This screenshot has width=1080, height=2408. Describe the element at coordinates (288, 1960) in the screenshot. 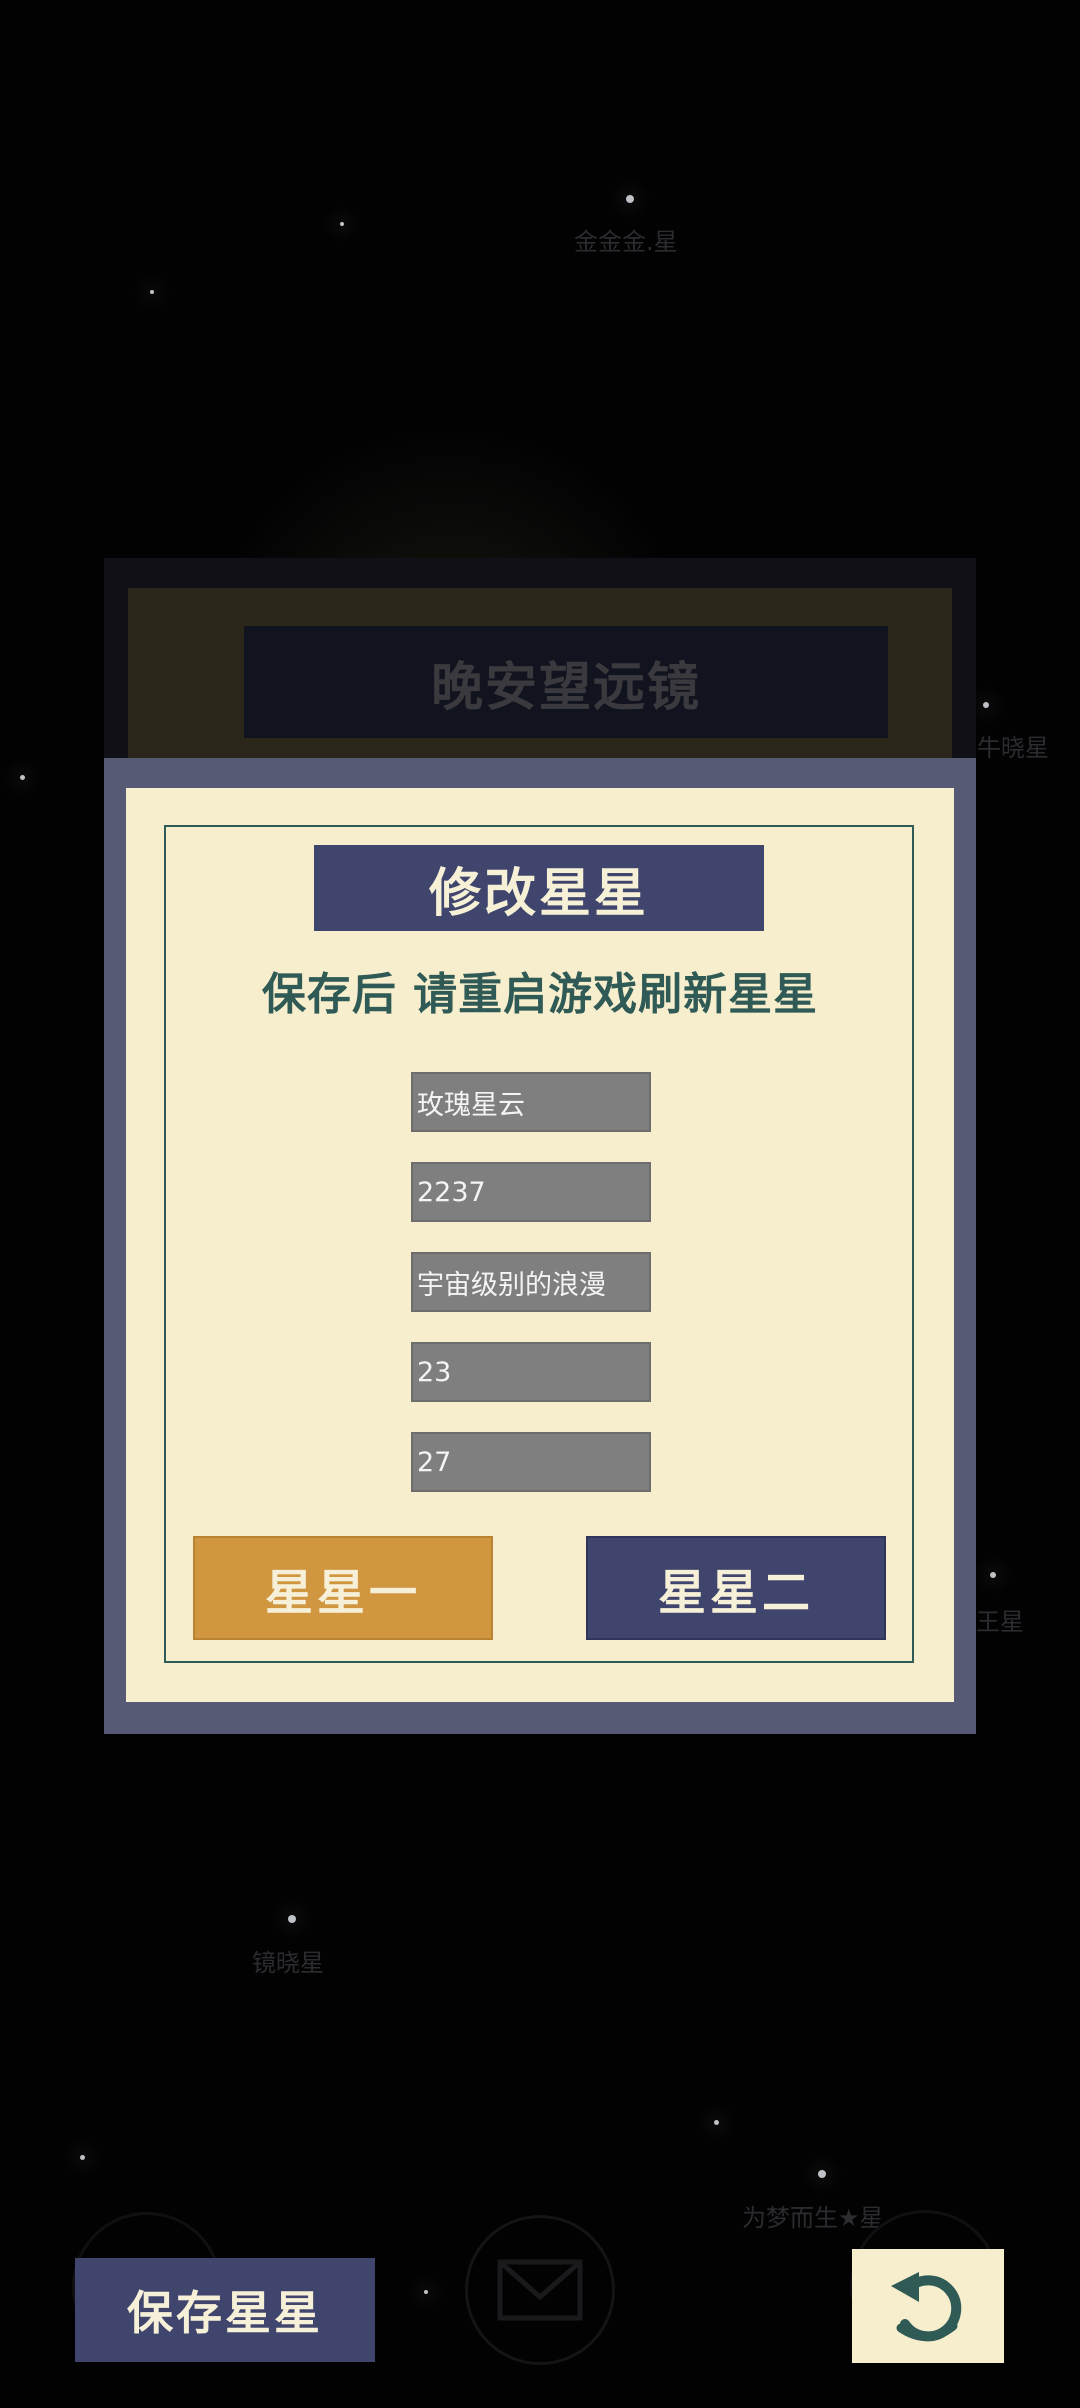

I see `star-label-left-lower: 镜晓星` at that location.